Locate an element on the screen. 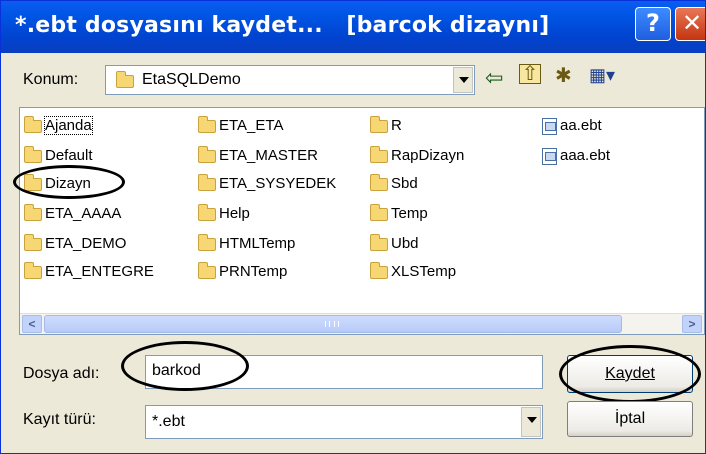  list-item: ETA_DEMO is located at coordinates (75, 244).